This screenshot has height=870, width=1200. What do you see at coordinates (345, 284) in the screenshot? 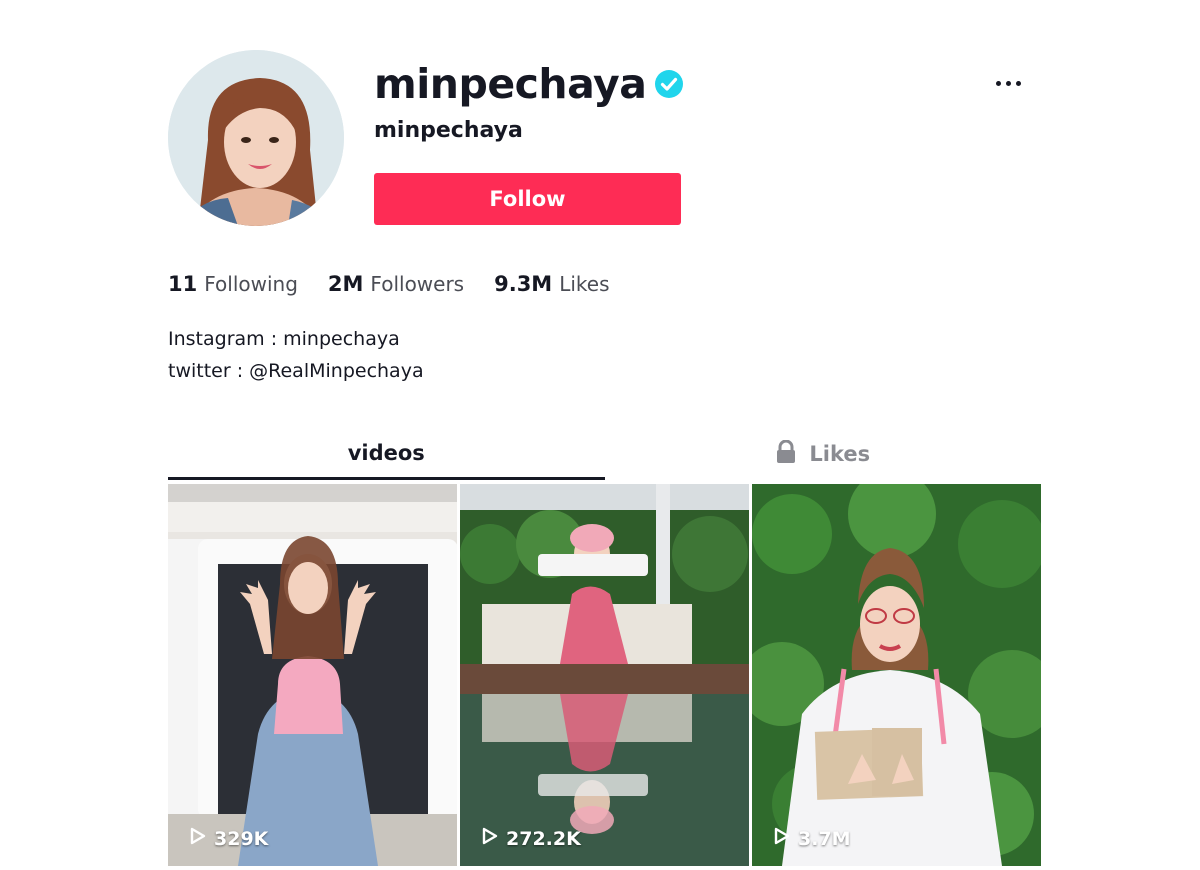
I see `followers-count: 2M` at bounding box center [345, 284].